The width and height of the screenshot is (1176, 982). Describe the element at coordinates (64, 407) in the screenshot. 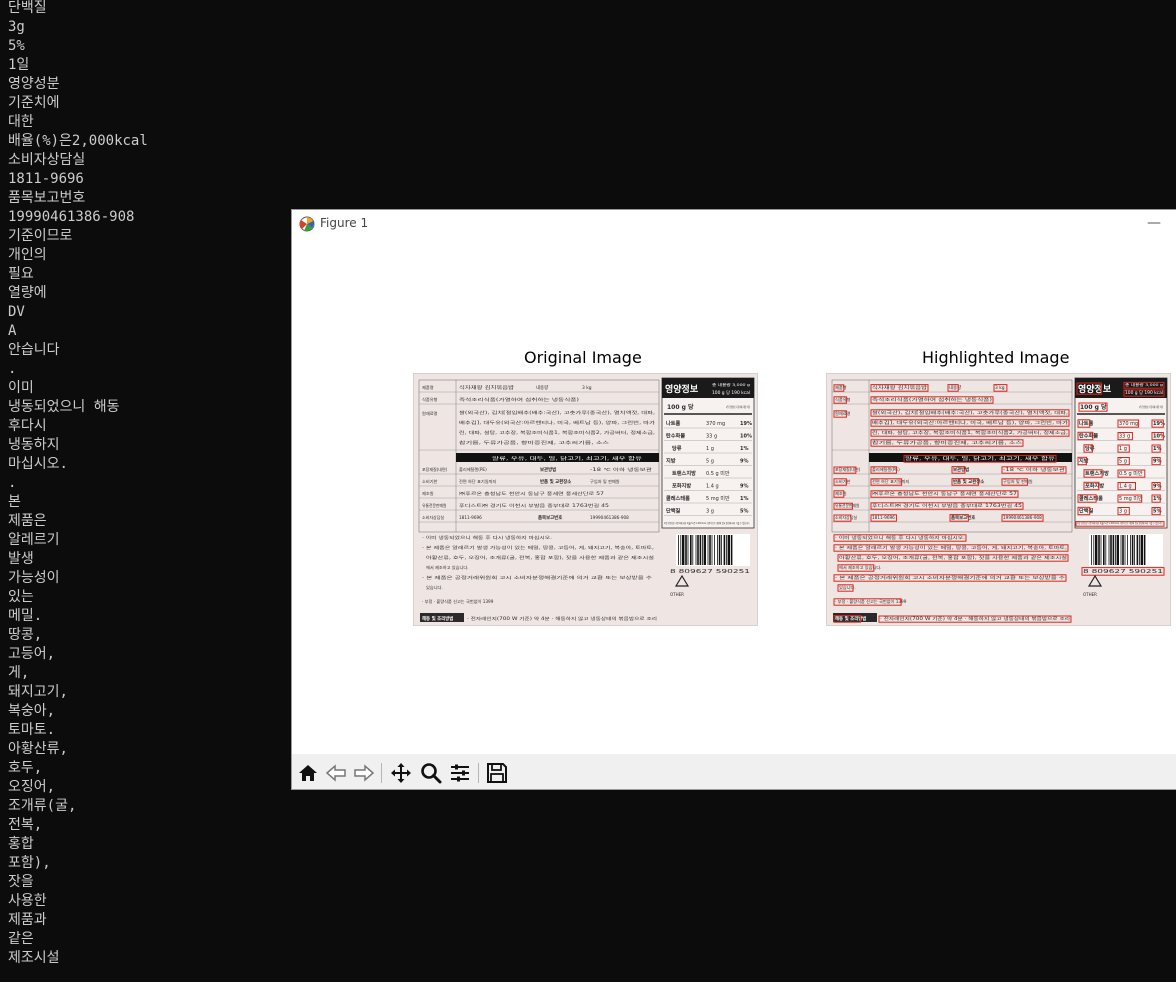

I see `terminal-line: 냉동되었으니 해동` at that location.